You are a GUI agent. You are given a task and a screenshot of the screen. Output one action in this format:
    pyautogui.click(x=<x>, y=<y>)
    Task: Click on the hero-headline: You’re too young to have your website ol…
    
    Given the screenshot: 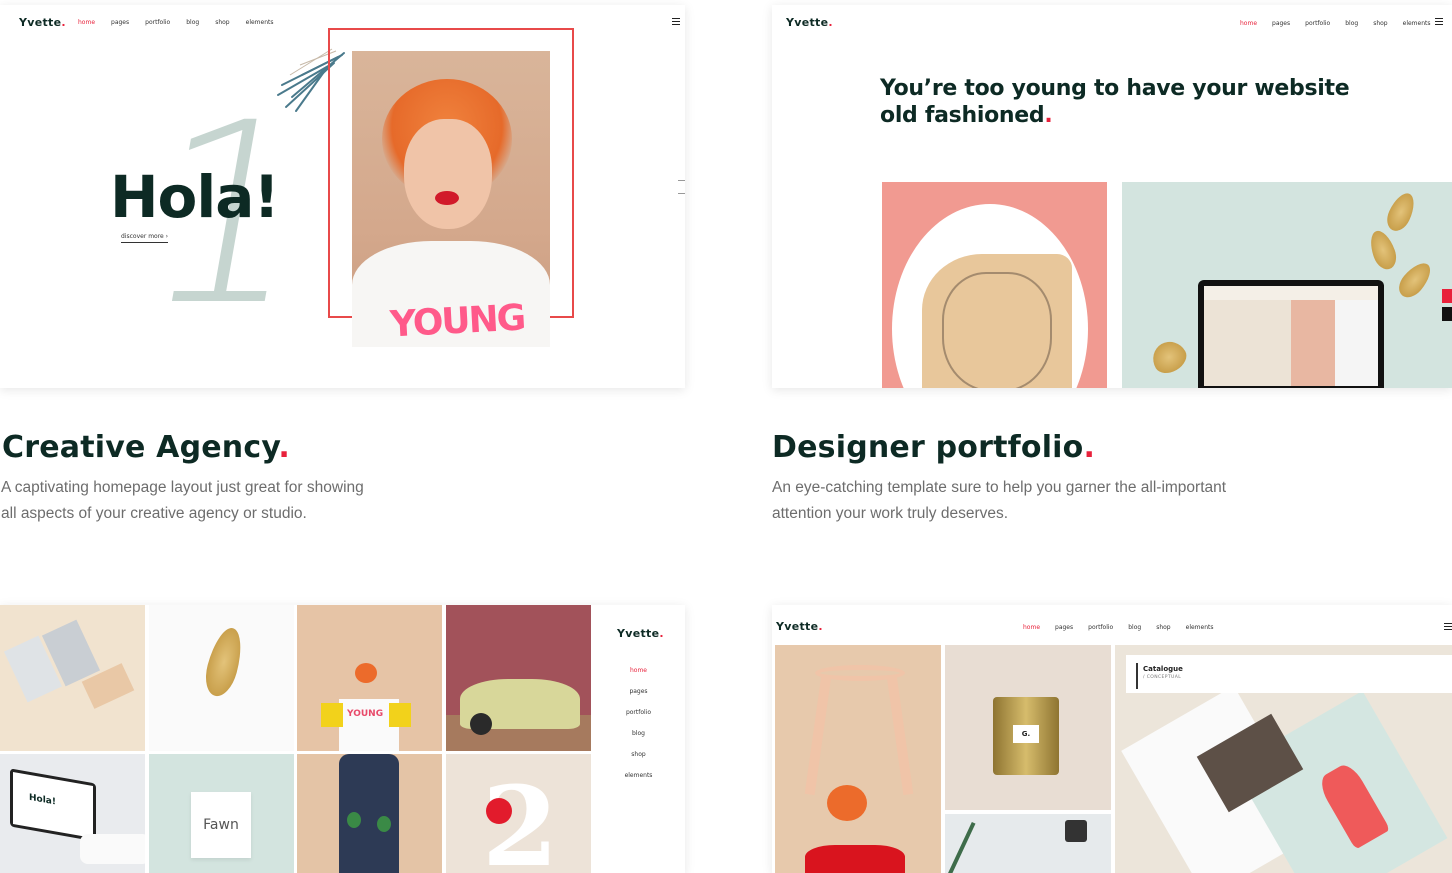 What is the action you would take?
    pyautogui.click(x=1115, y=102)
    